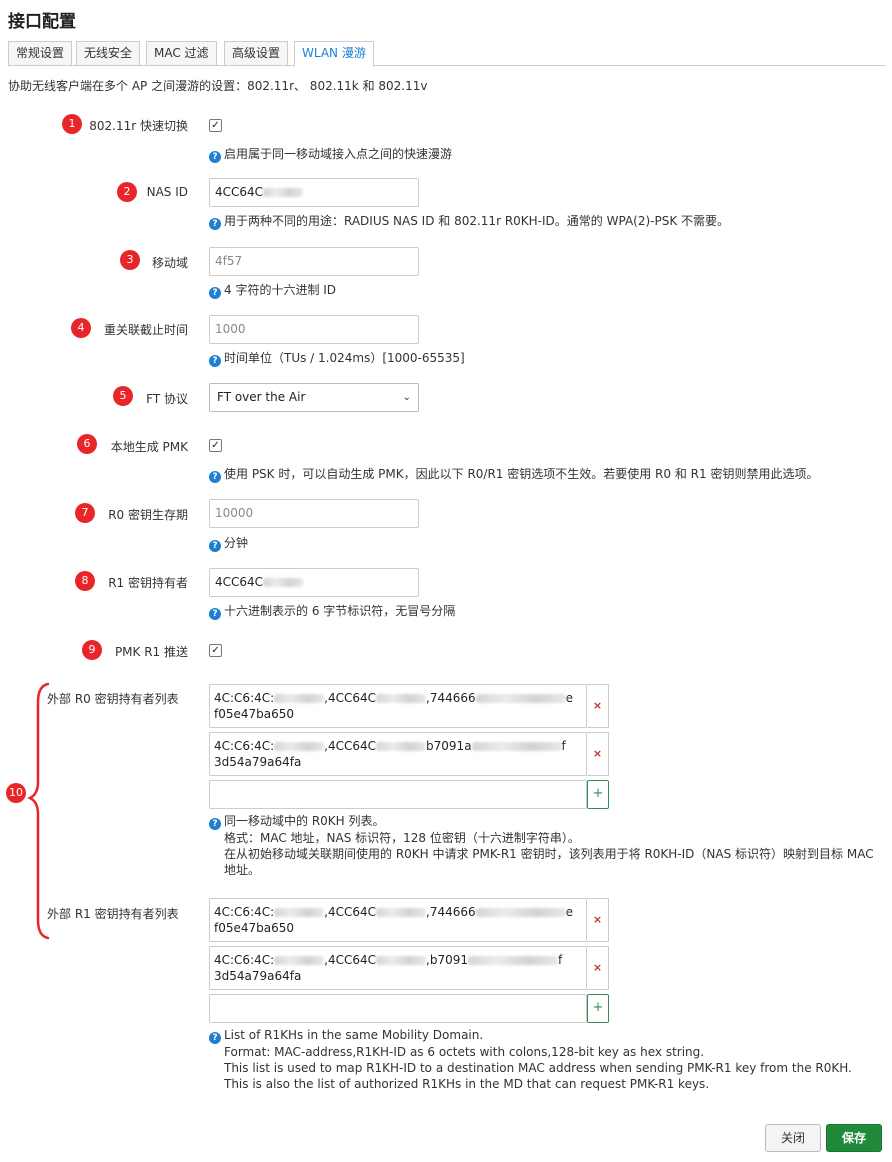 This screenshot has height=1162, width=892. Describe the element at coordinates (149, 447) in the screenshot. I see `pmk-local-label: 本地生成 PMK` at that location.